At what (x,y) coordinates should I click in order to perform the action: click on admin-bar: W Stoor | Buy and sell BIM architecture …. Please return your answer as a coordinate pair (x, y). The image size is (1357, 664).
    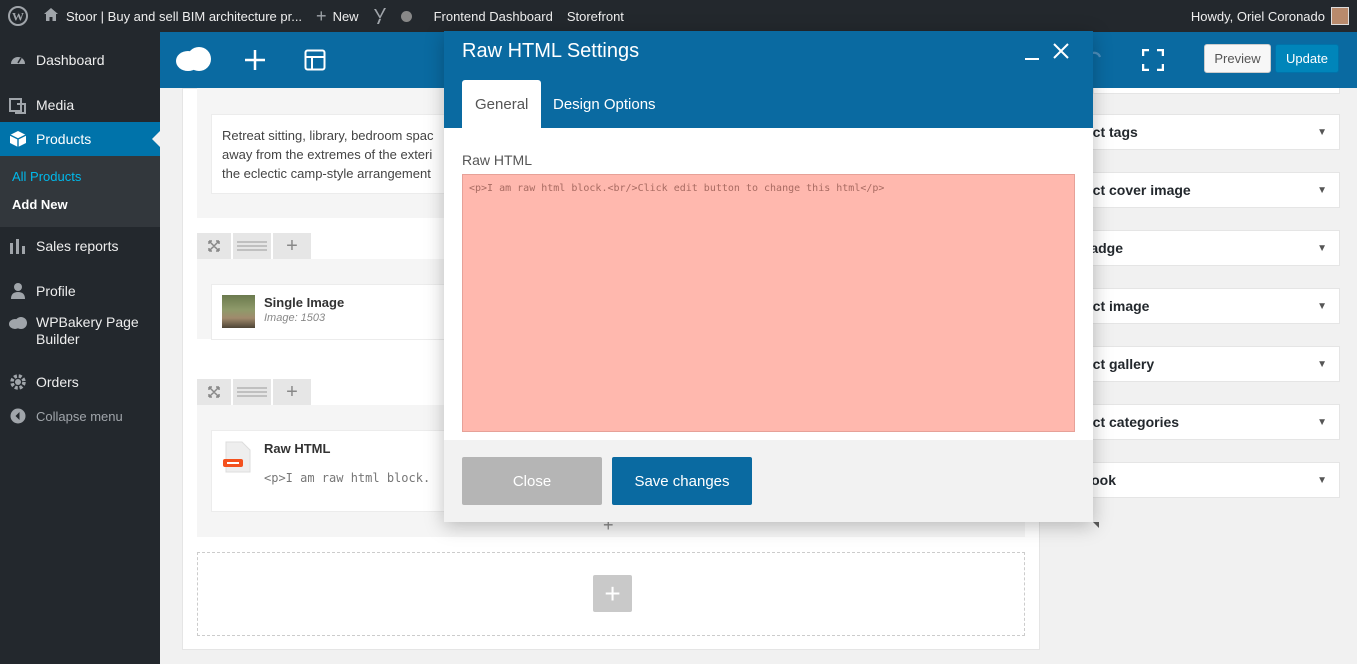
    Looking at the image, I should click on (678, 16).